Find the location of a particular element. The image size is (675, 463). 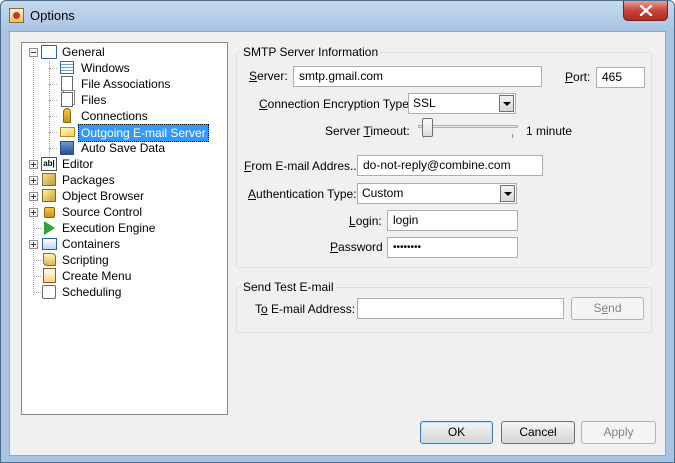

create-menu-icon is located at coordinates (49, 275).